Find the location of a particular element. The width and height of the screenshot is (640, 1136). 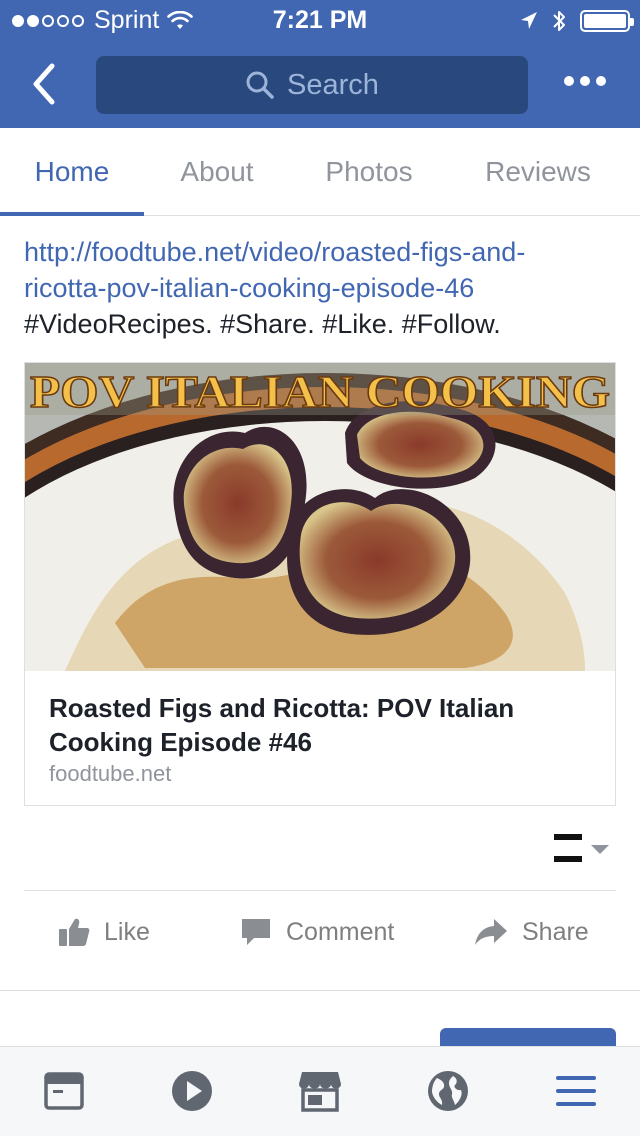

card-domain: foodtube.net is located at coordinates (110, 773).